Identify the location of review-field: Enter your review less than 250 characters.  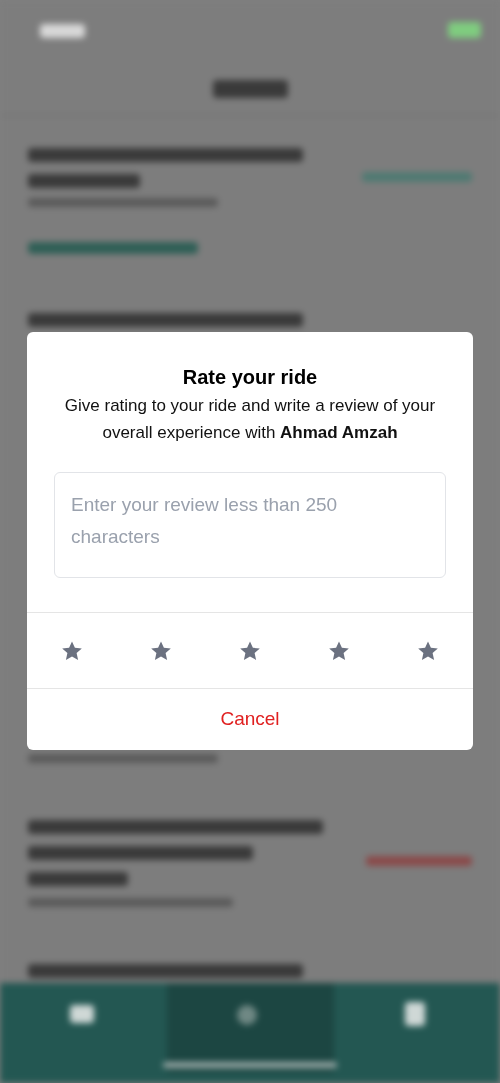
(250, 525).